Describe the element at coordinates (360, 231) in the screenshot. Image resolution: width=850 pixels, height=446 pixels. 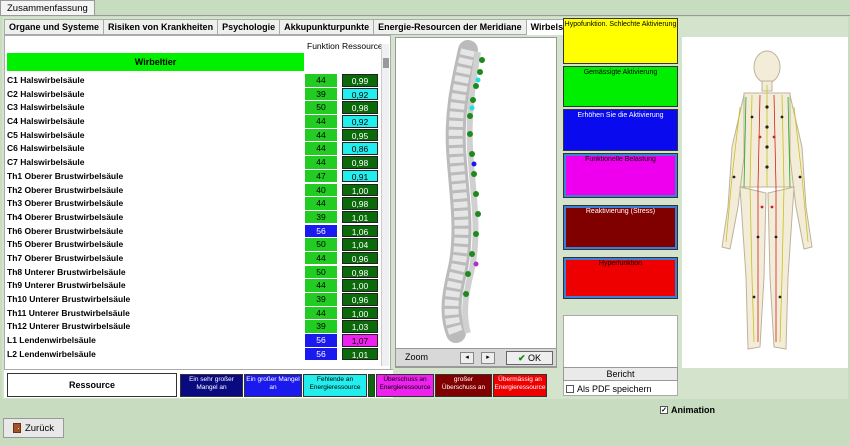
I see `ressource-value: 1,06` at that location.